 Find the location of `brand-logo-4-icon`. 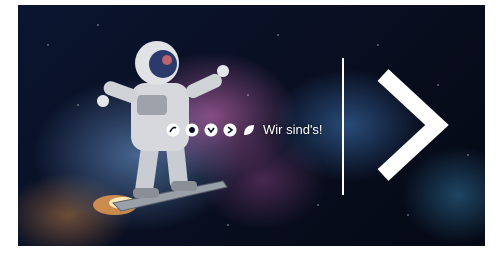

brand-logo-4-icon is located at coordinates (230, 129).